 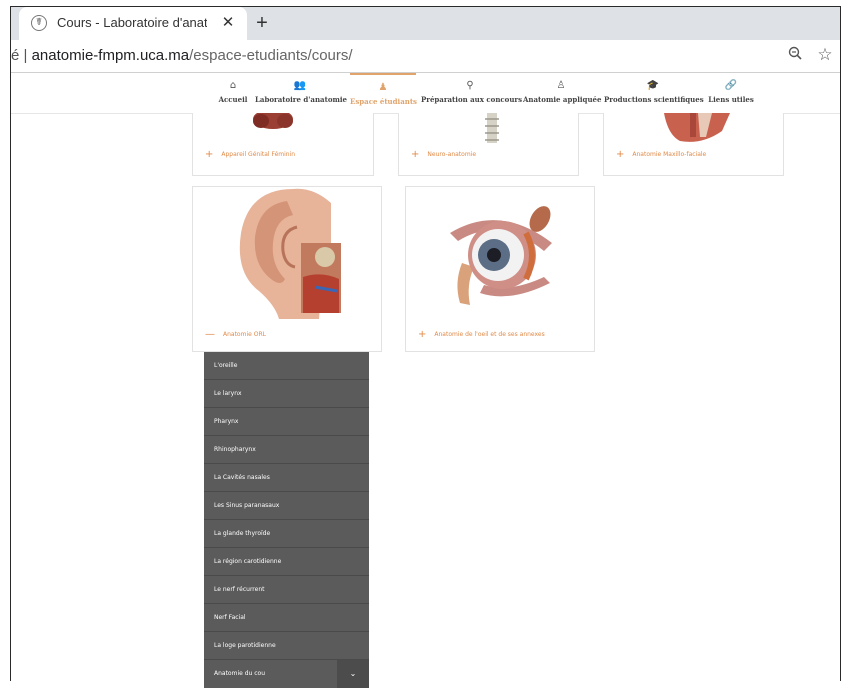 What do you see at coordinates (301, 99) in the screenshot?
I see `nav-label: Laboratoire d'anatomie` at bounding box center [301, 99].